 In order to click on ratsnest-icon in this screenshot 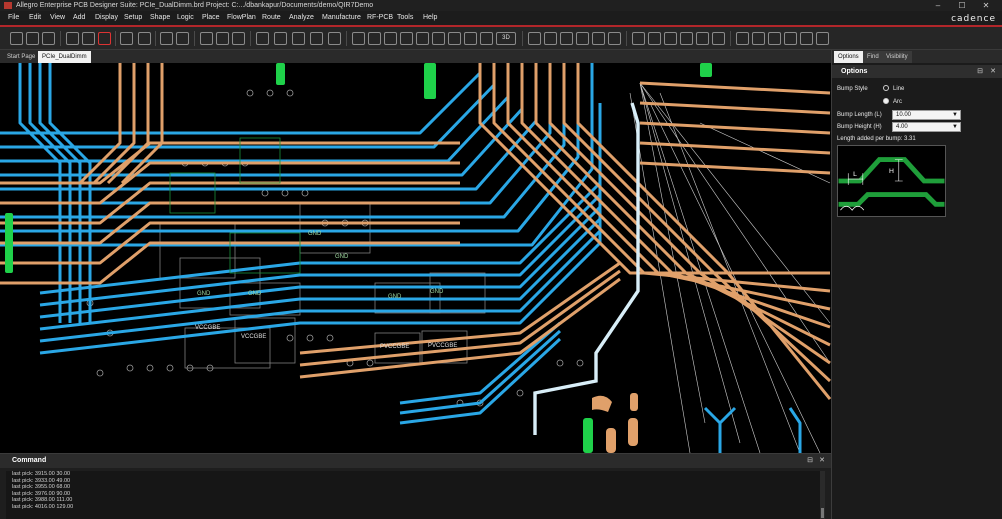, I will do `click(582, 38)`.